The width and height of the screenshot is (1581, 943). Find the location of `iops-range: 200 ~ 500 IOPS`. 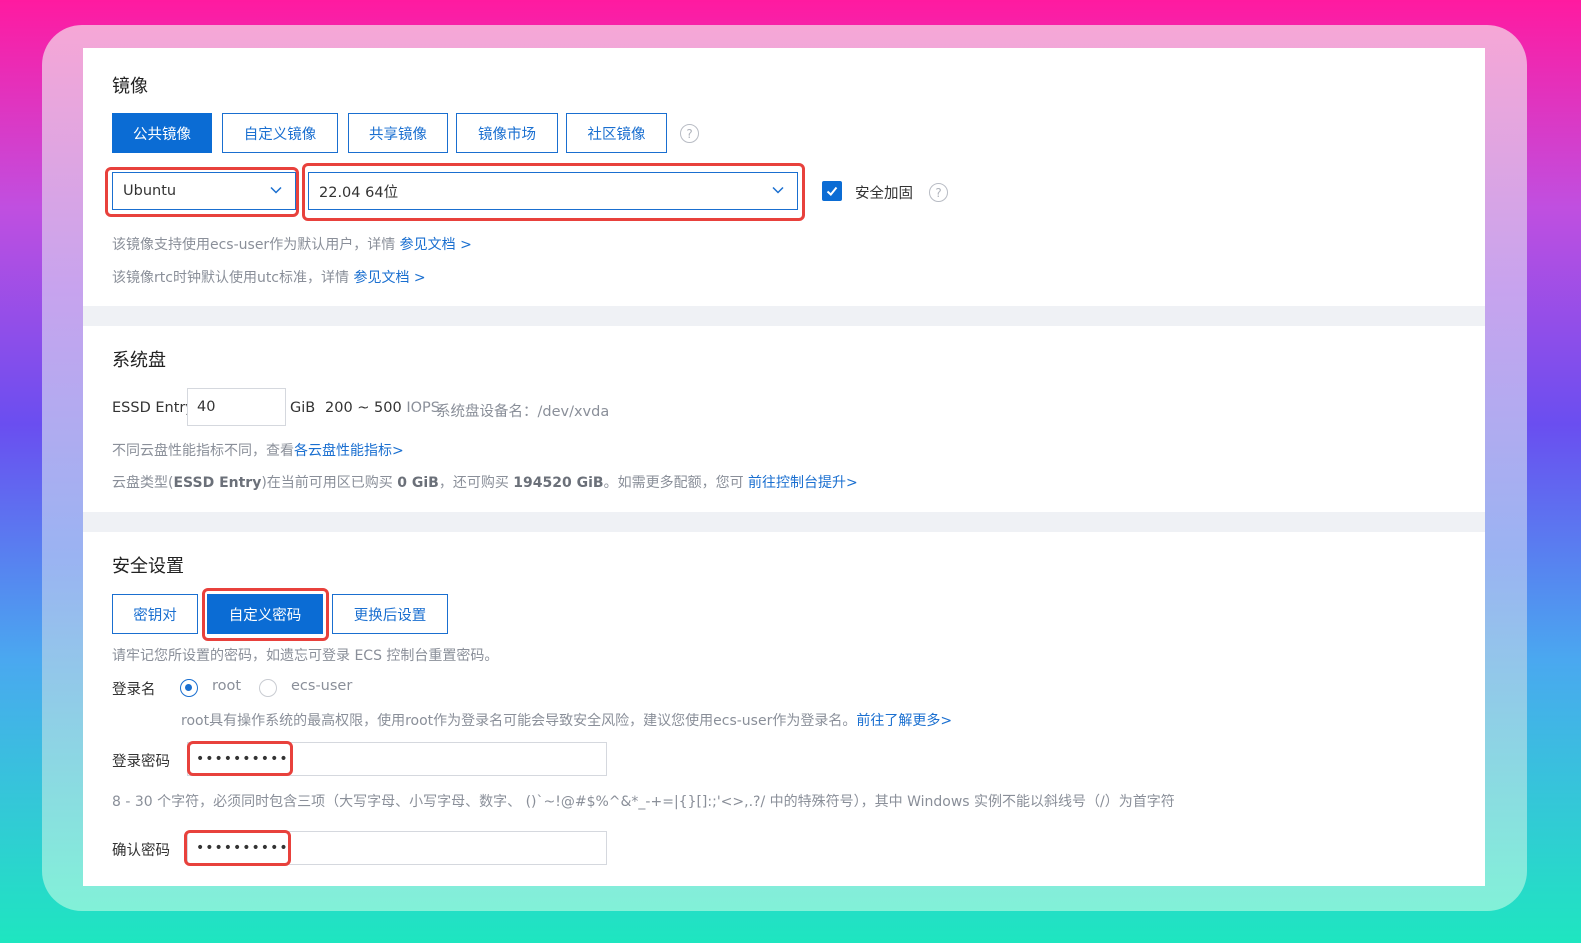

iops-range: 200 ~ 500 IOPS is located at coordinates (382, 408).